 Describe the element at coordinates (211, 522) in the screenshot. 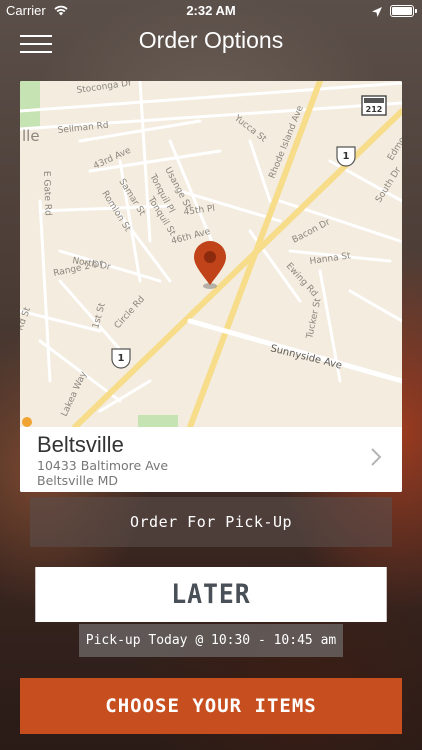

I see `order-pickup-button: Order For Pick-Up` at that location.